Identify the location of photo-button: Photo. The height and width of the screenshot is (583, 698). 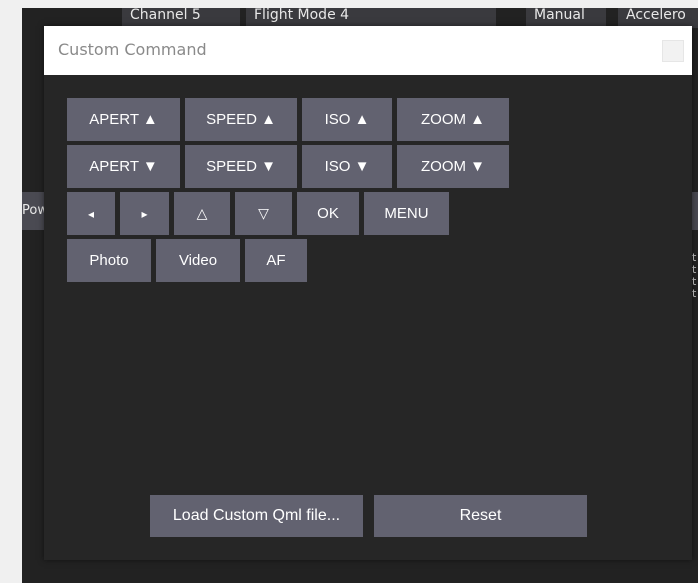
(109, 260).